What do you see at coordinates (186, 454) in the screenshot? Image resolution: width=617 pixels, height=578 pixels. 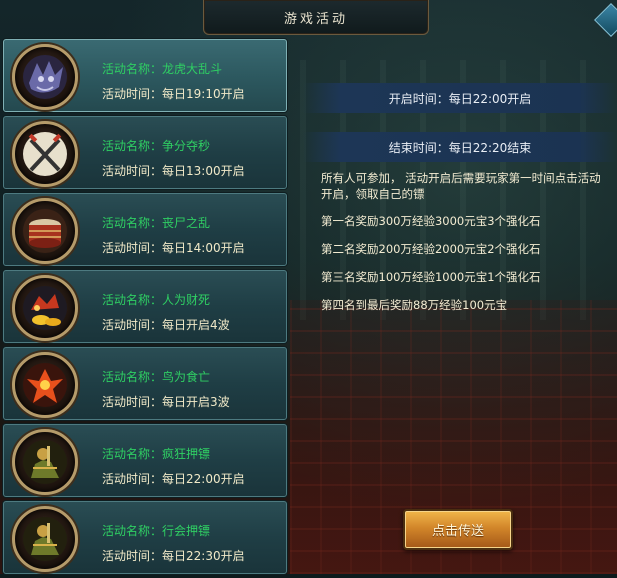 I see `activity-name: 疯狂押镖` at bounding box center [186, 454].